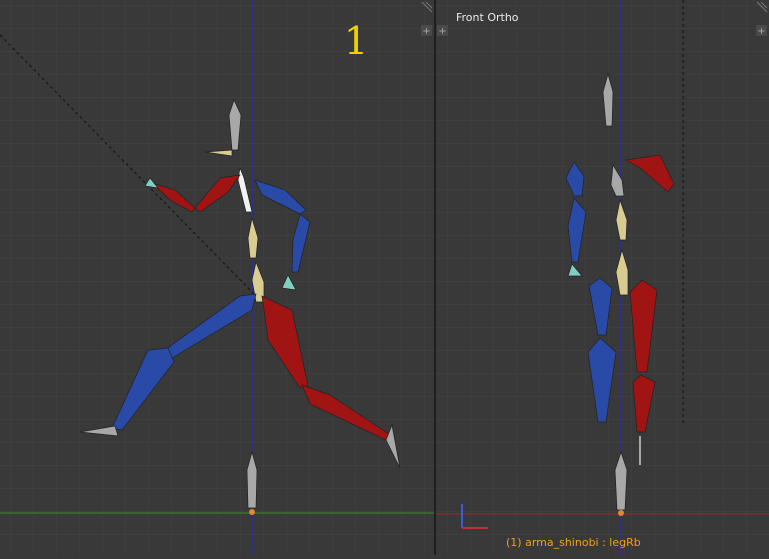 This screenshot has height=559, width=769. What do you see at coordinates (621, 513) in the screenshot?
I see `root-origin-front` at bounding box center [621, 513].